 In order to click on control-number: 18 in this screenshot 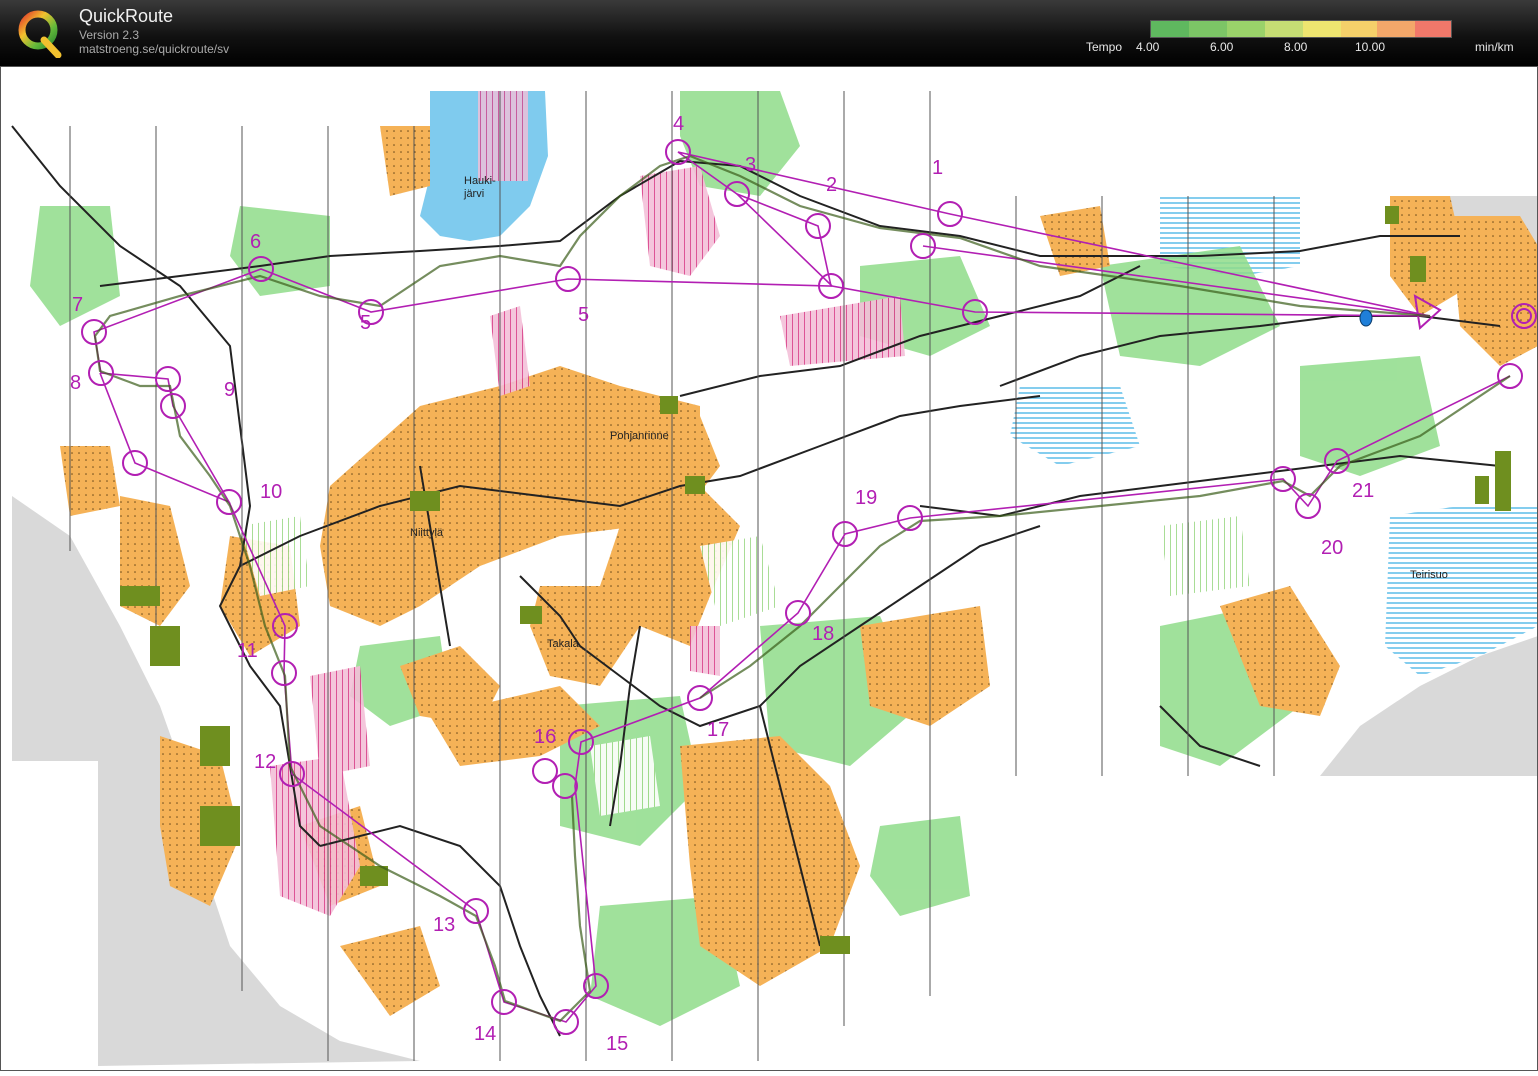, I will do `click(823, 634)`.